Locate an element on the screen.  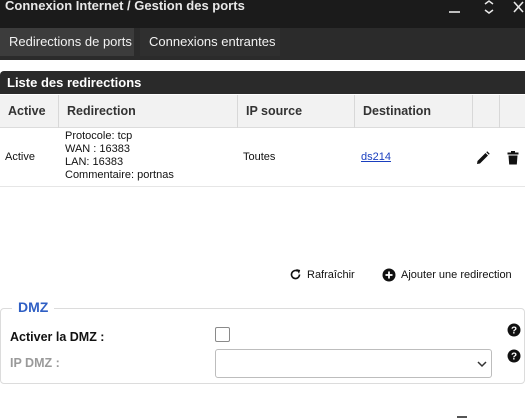
refresh-label: Rafraîchir is located at coordinates (331, 275).